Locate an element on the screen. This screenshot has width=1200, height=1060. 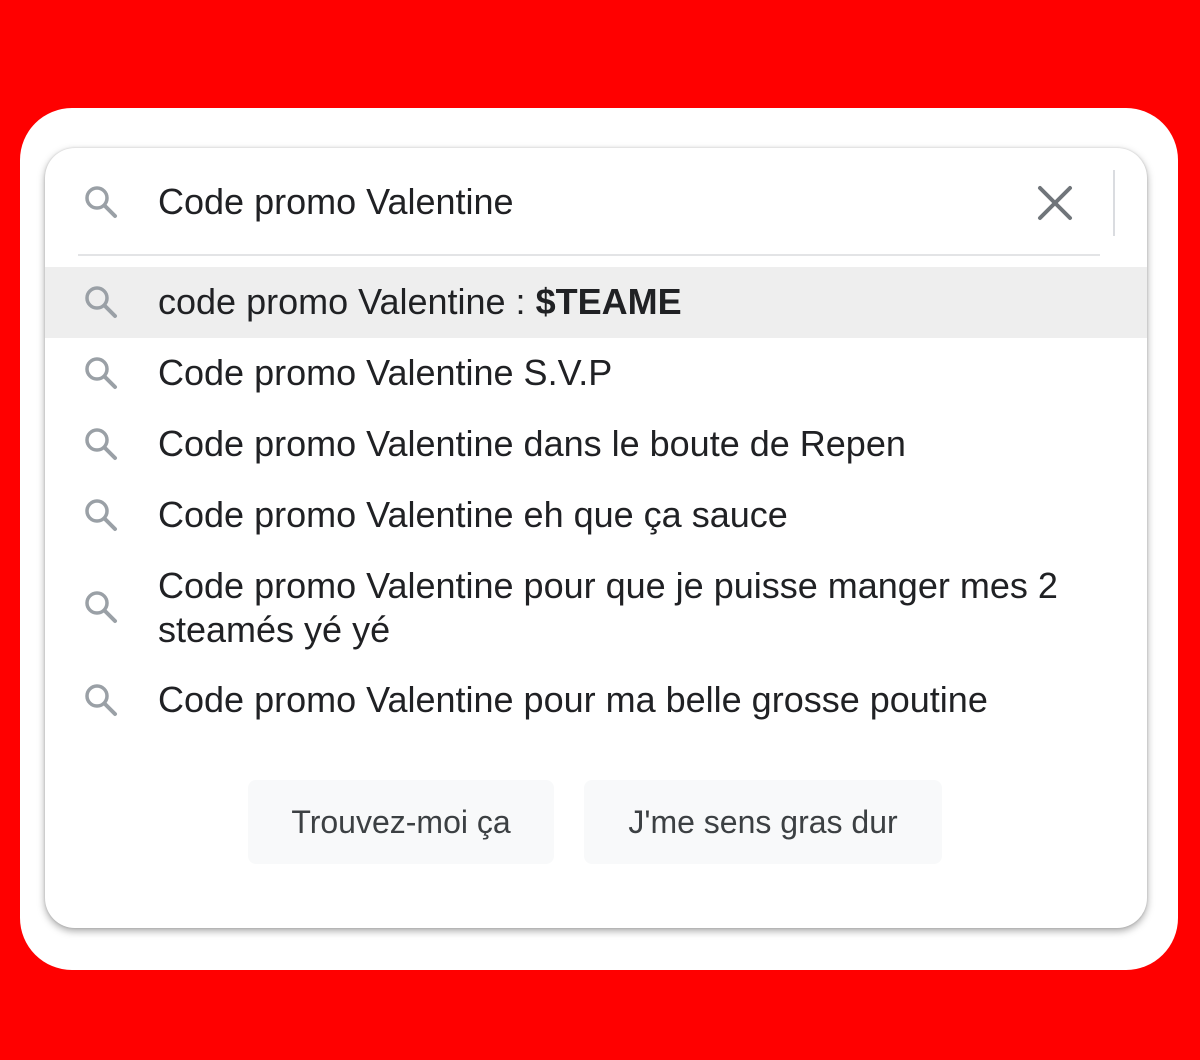
lucky-button: J'me sens gras dur is located at coordinates (763, 822).